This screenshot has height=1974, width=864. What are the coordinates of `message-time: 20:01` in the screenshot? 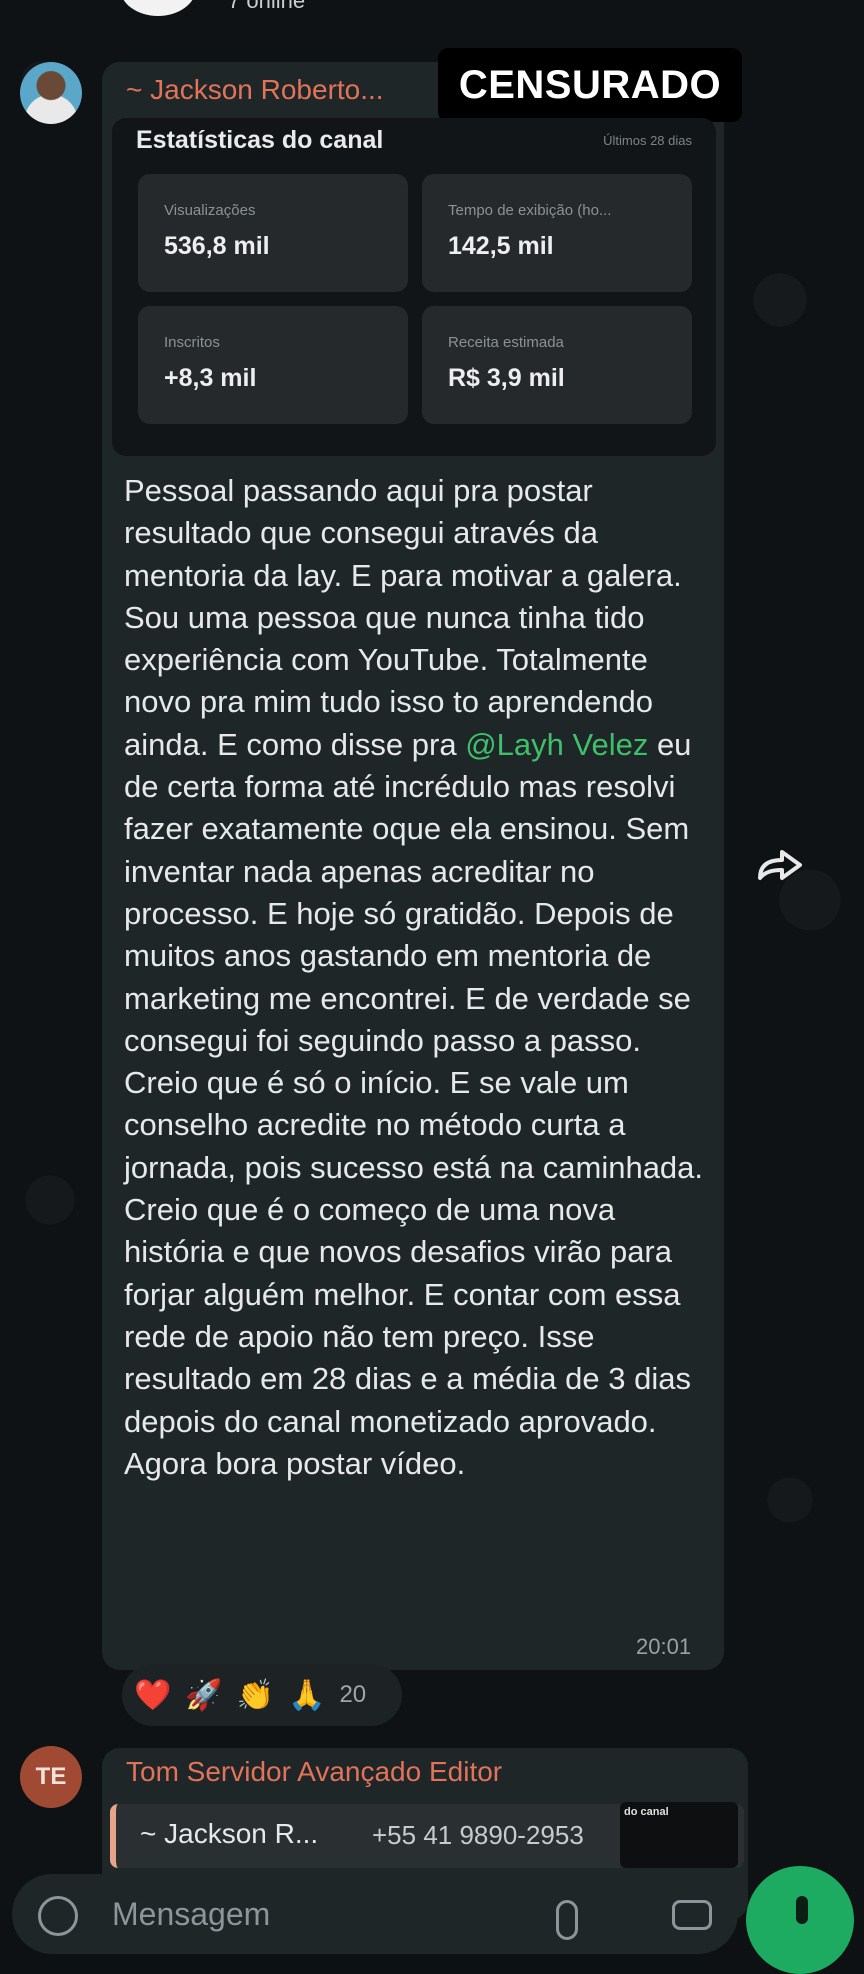 It's located at (664, 1646).